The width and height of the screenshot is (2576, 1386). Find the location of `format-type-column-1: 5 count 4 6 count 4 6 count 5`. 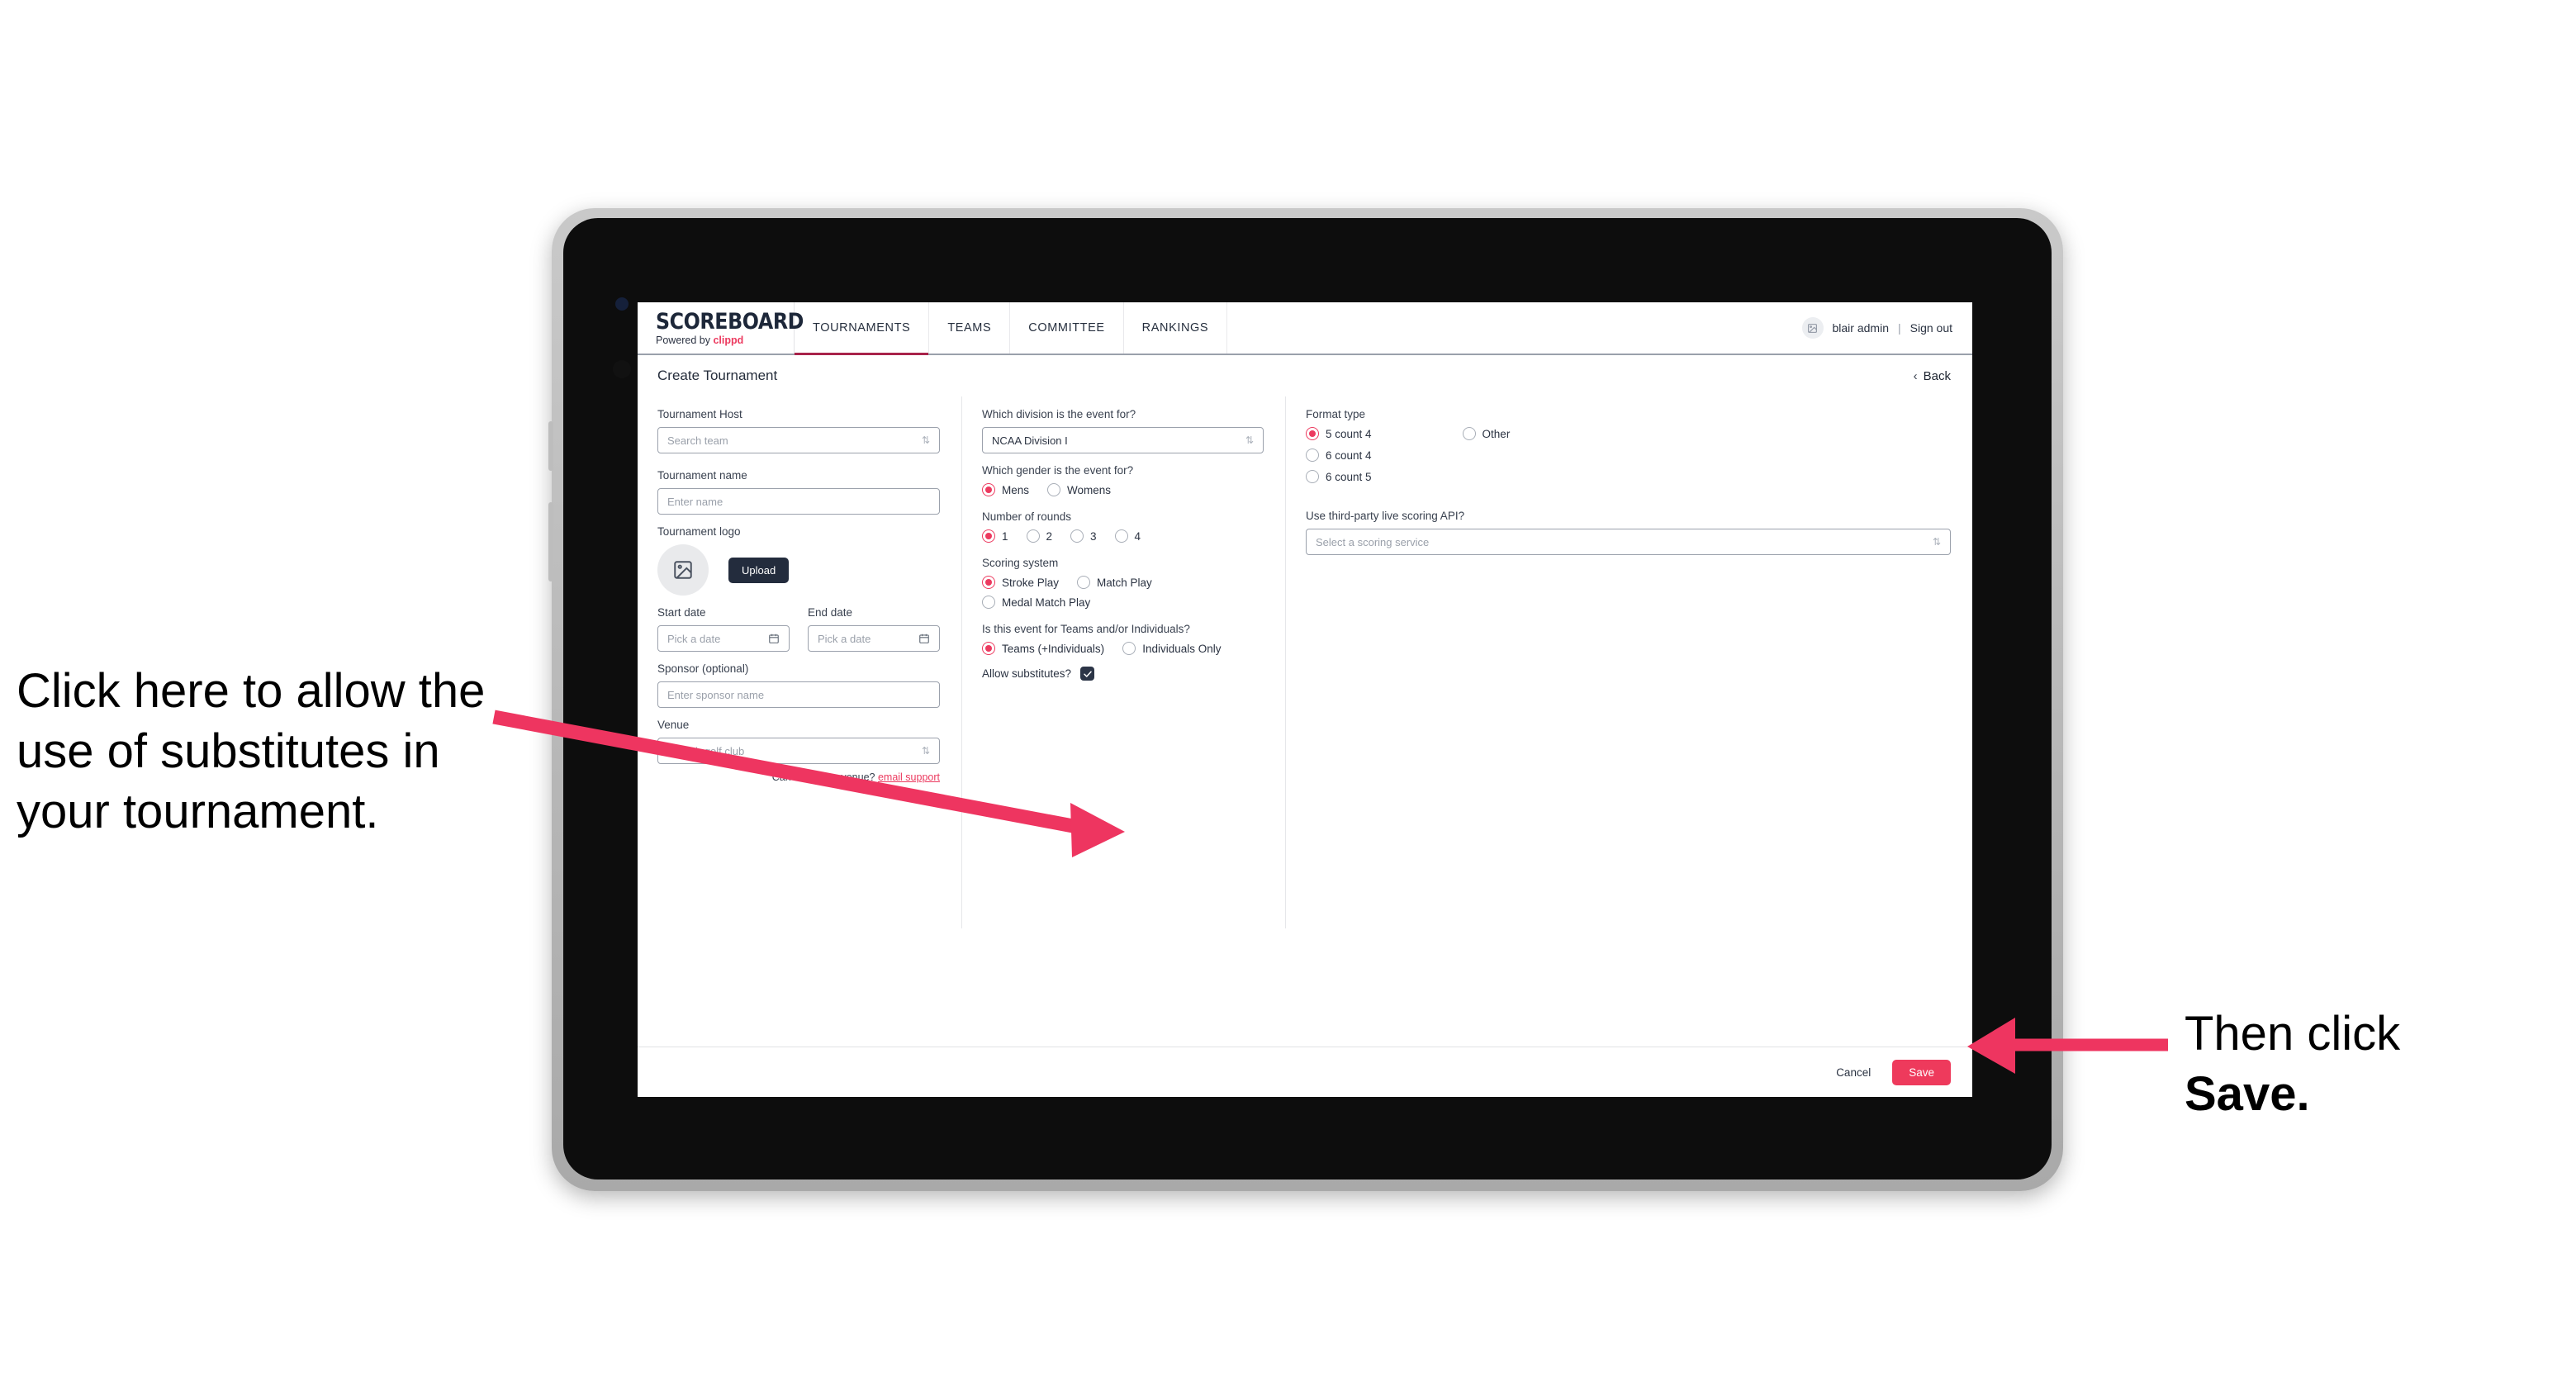

format-type-column-1: 5 count 4 6 count 4 6 count 5 is located at coordinates (1344, 455).